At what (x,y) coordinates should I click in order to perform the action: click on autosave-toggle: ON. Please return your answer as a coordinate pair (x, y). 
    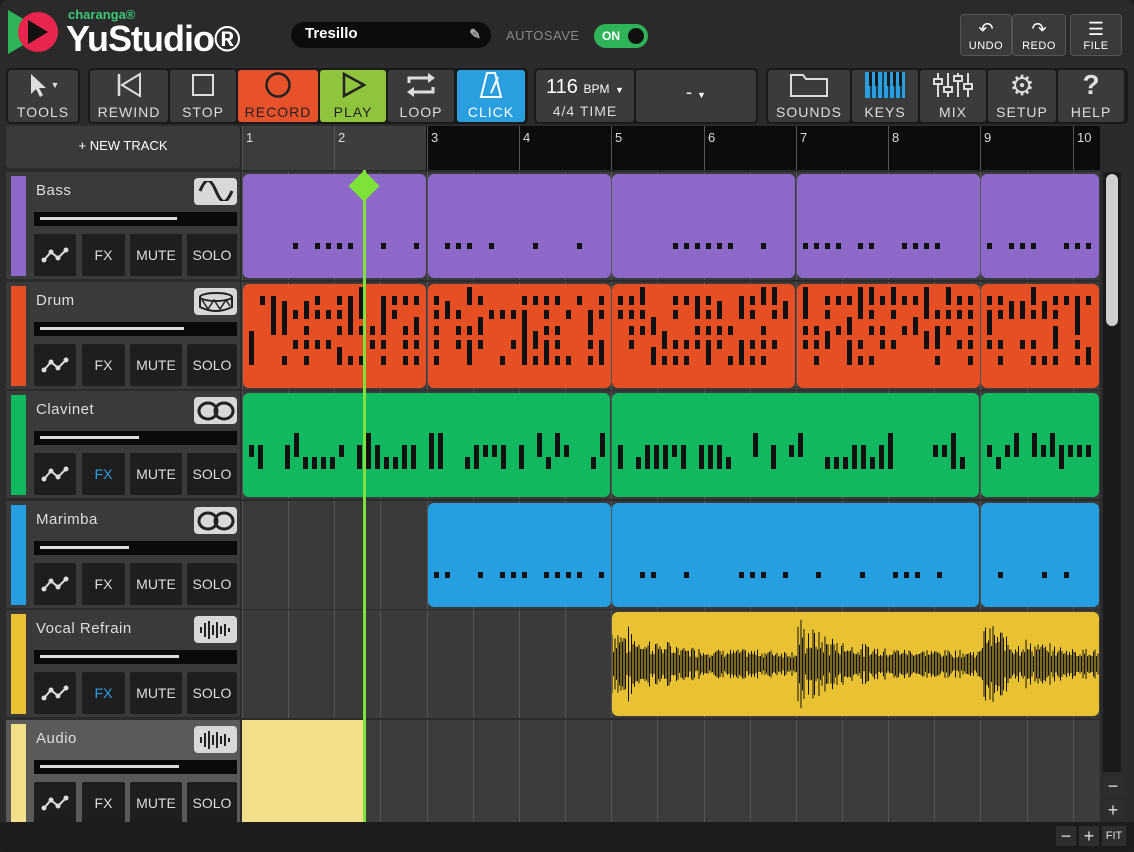
    Looking at the image, I should click on (621, 36).